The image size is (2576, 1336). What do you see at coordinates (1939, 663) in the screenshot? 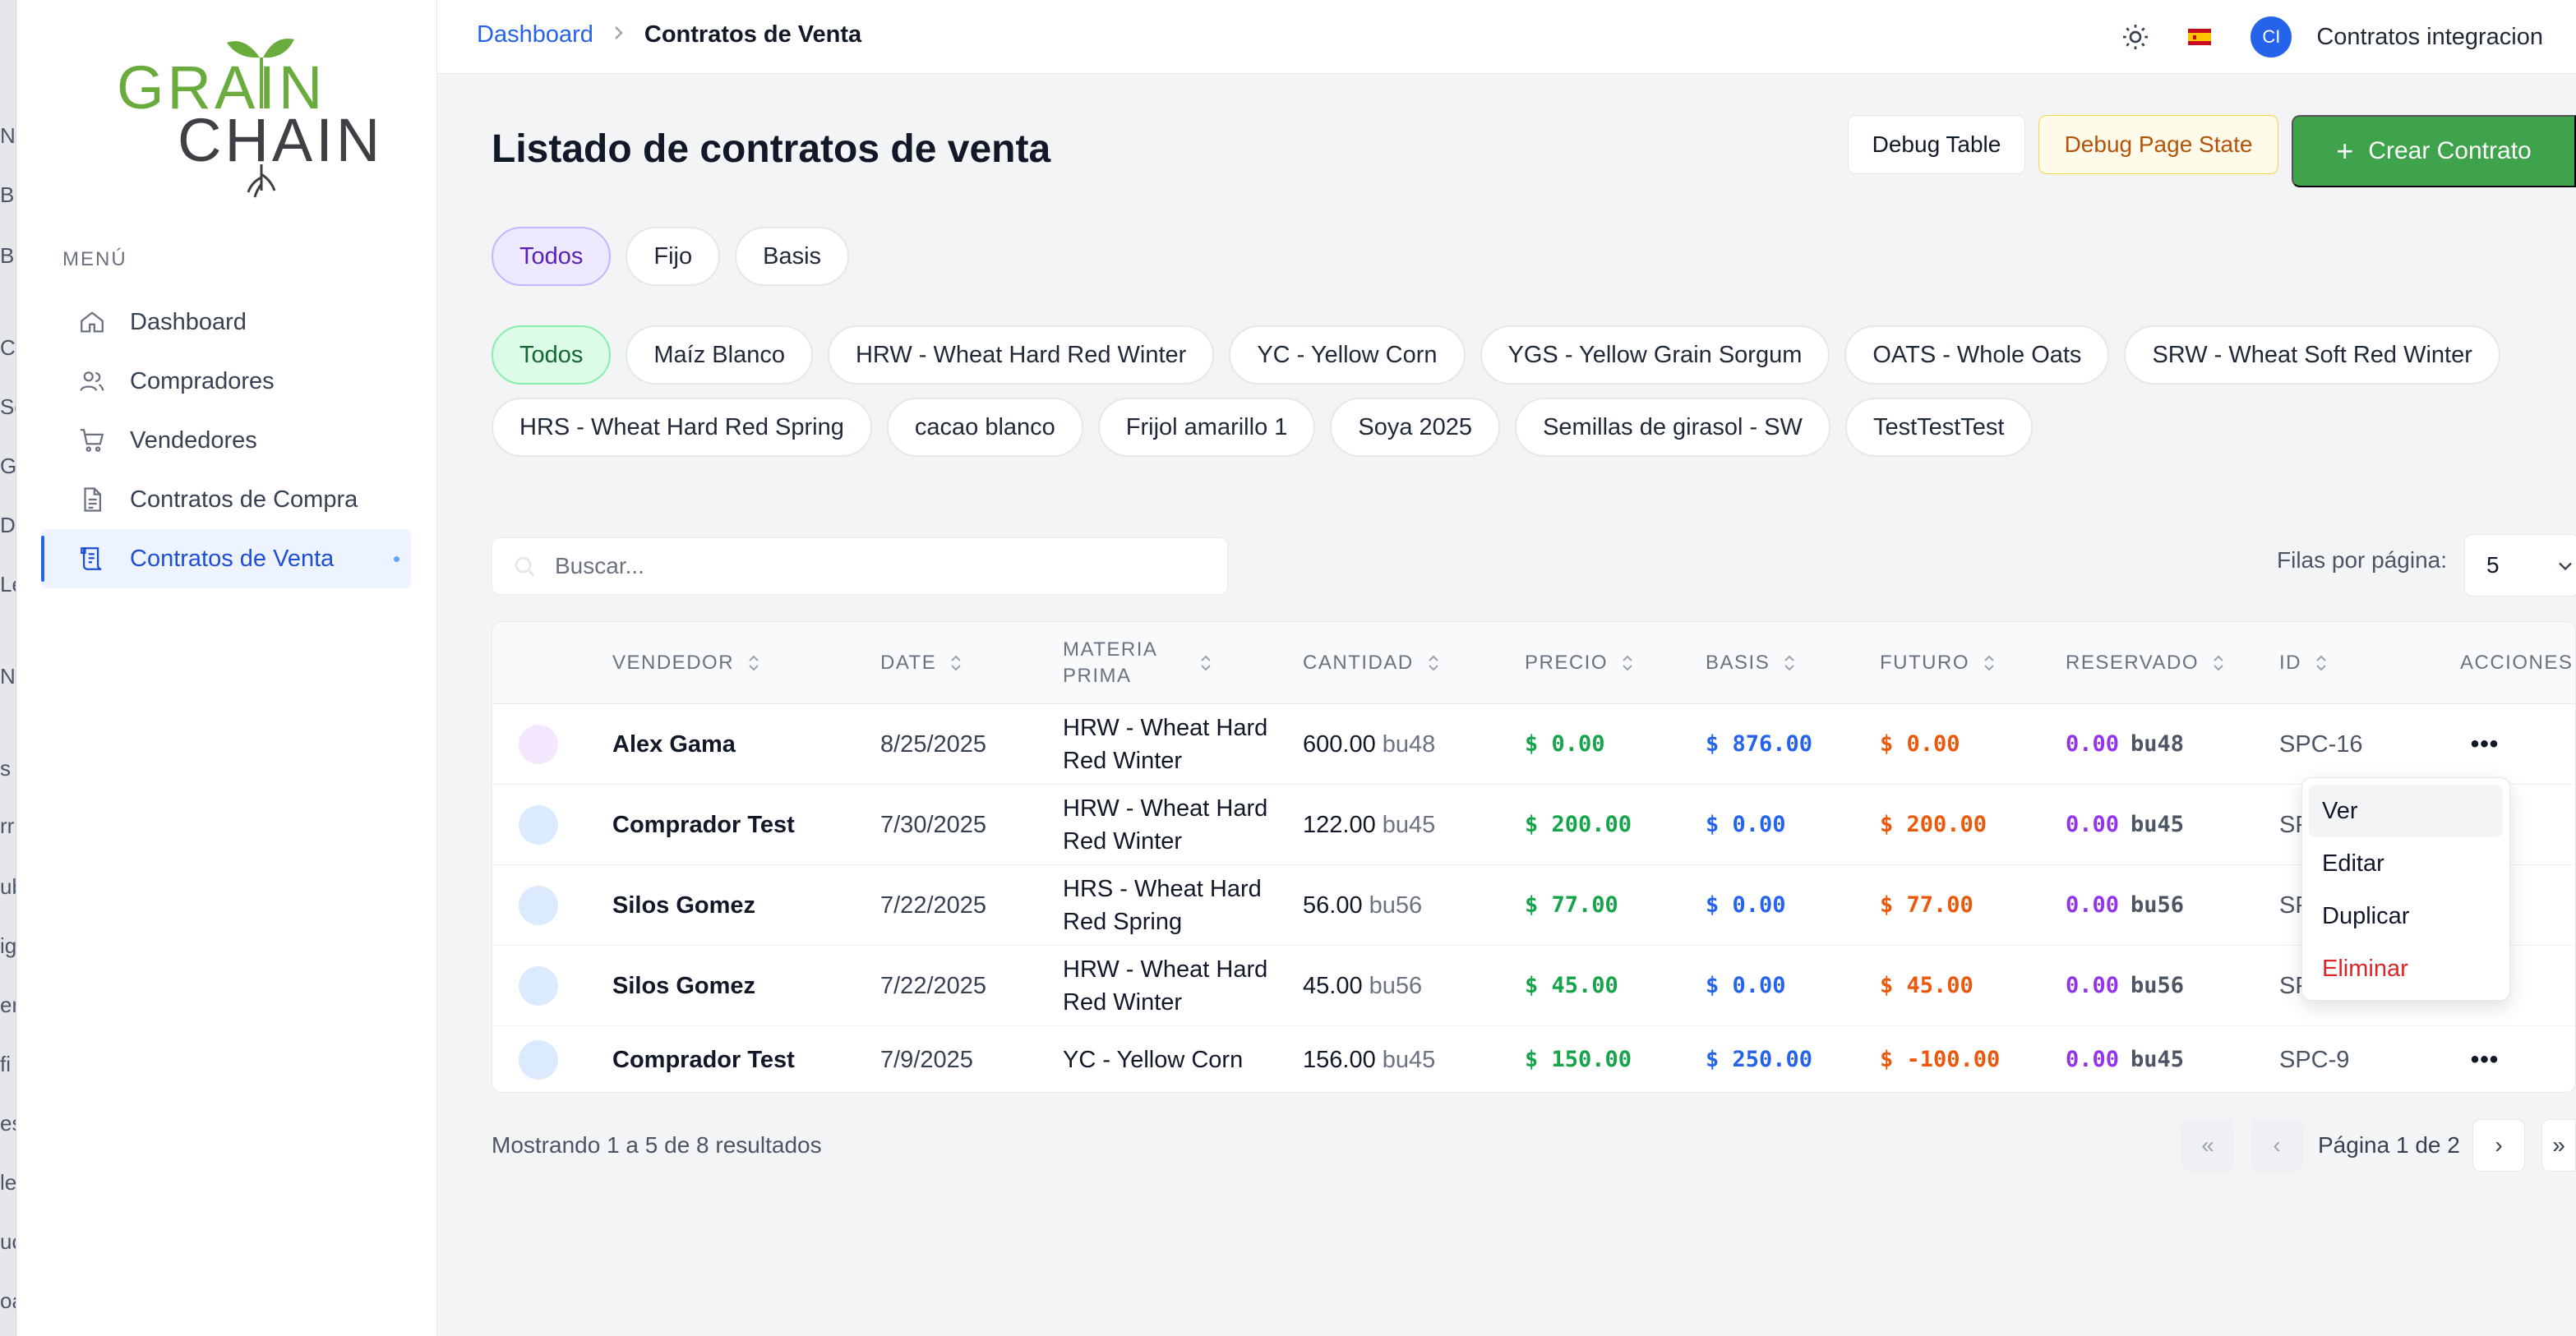
I see `column-header-futuro: FUTURO` at bounding box center [1939, 663].